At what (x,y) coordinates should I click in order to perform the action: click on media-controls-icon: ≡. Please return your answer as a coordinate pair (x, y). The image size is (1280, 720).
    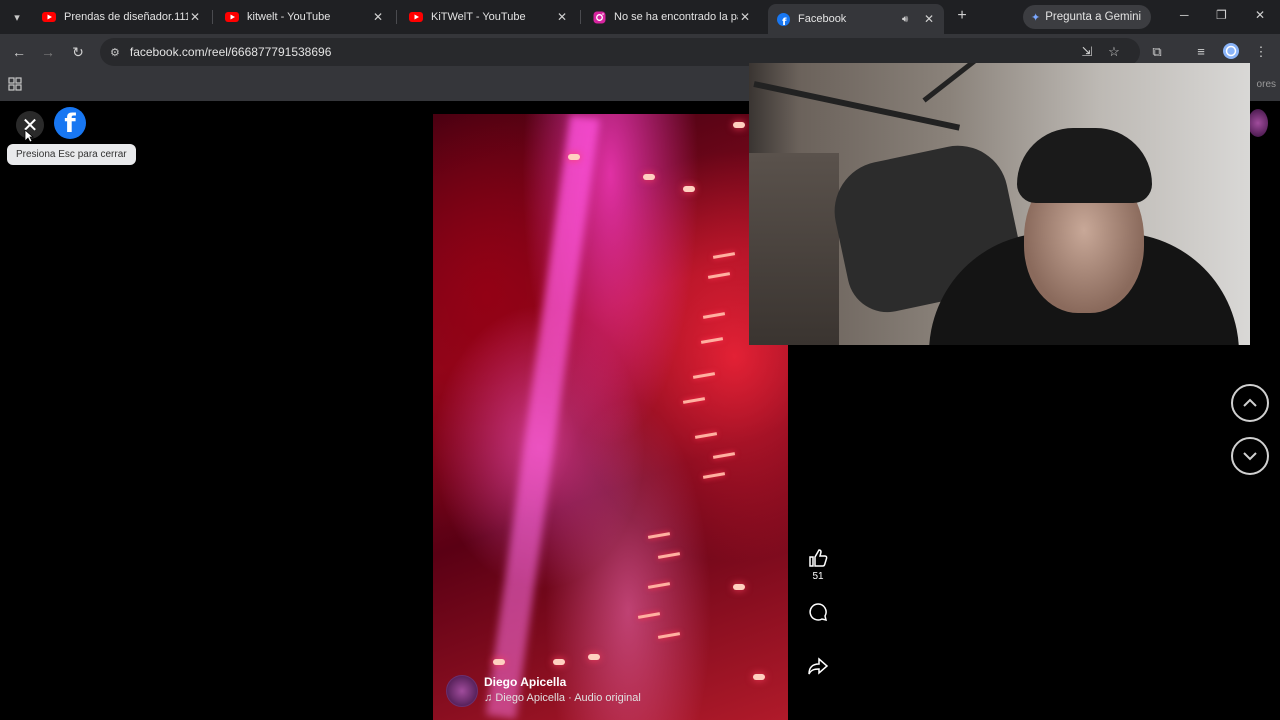
    Looking at the image, I should click on (1201, 52).